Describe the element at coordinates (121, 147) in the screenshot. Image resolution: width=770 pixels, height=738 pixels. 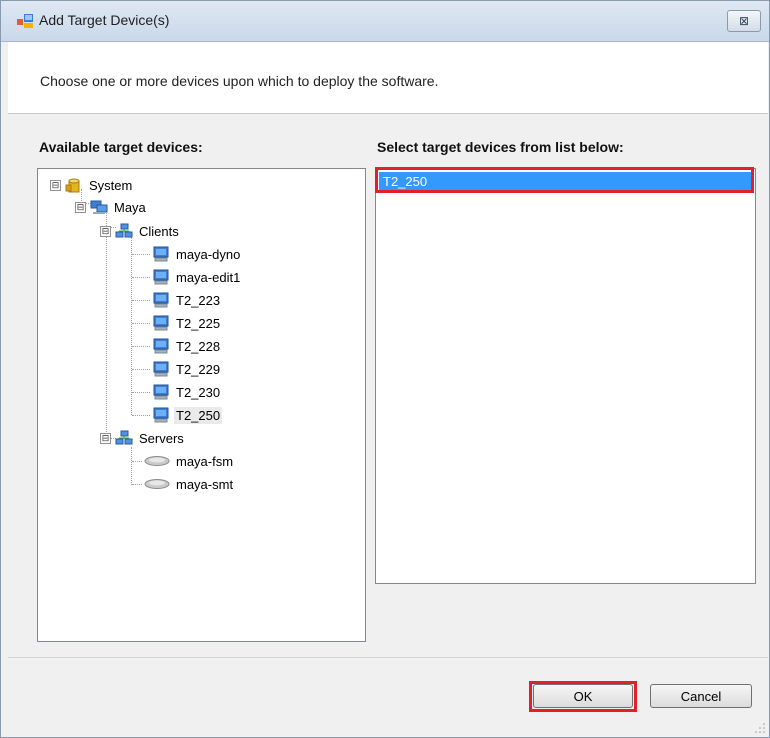
I see `available-devices-label: Available target devices:` at that location.